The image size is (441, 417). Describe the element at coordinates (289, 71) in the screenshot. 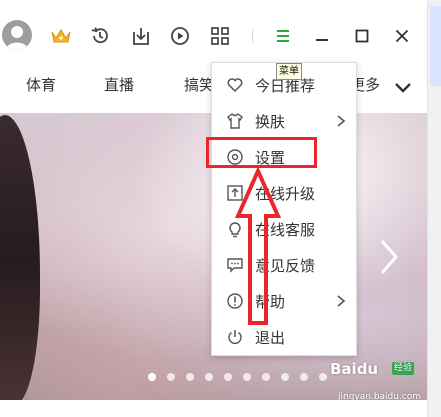

I see `menu-tooltip: 菜单` at that location.